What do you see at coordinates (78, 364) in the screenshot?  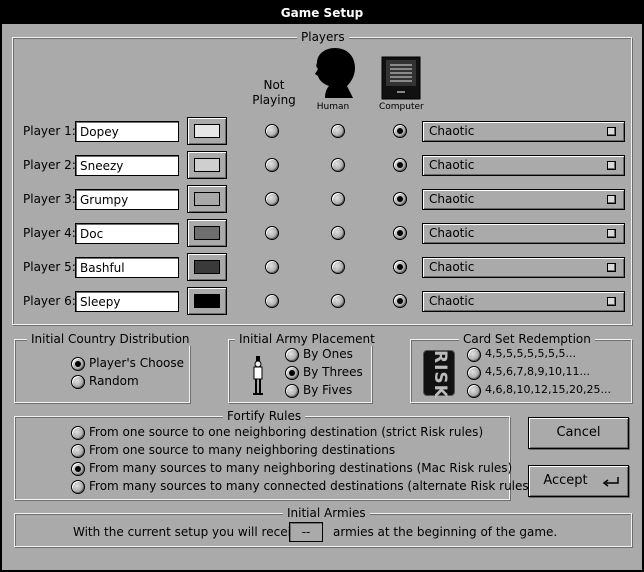 I see `players-choose-radio` at bounding box center [78, 364].